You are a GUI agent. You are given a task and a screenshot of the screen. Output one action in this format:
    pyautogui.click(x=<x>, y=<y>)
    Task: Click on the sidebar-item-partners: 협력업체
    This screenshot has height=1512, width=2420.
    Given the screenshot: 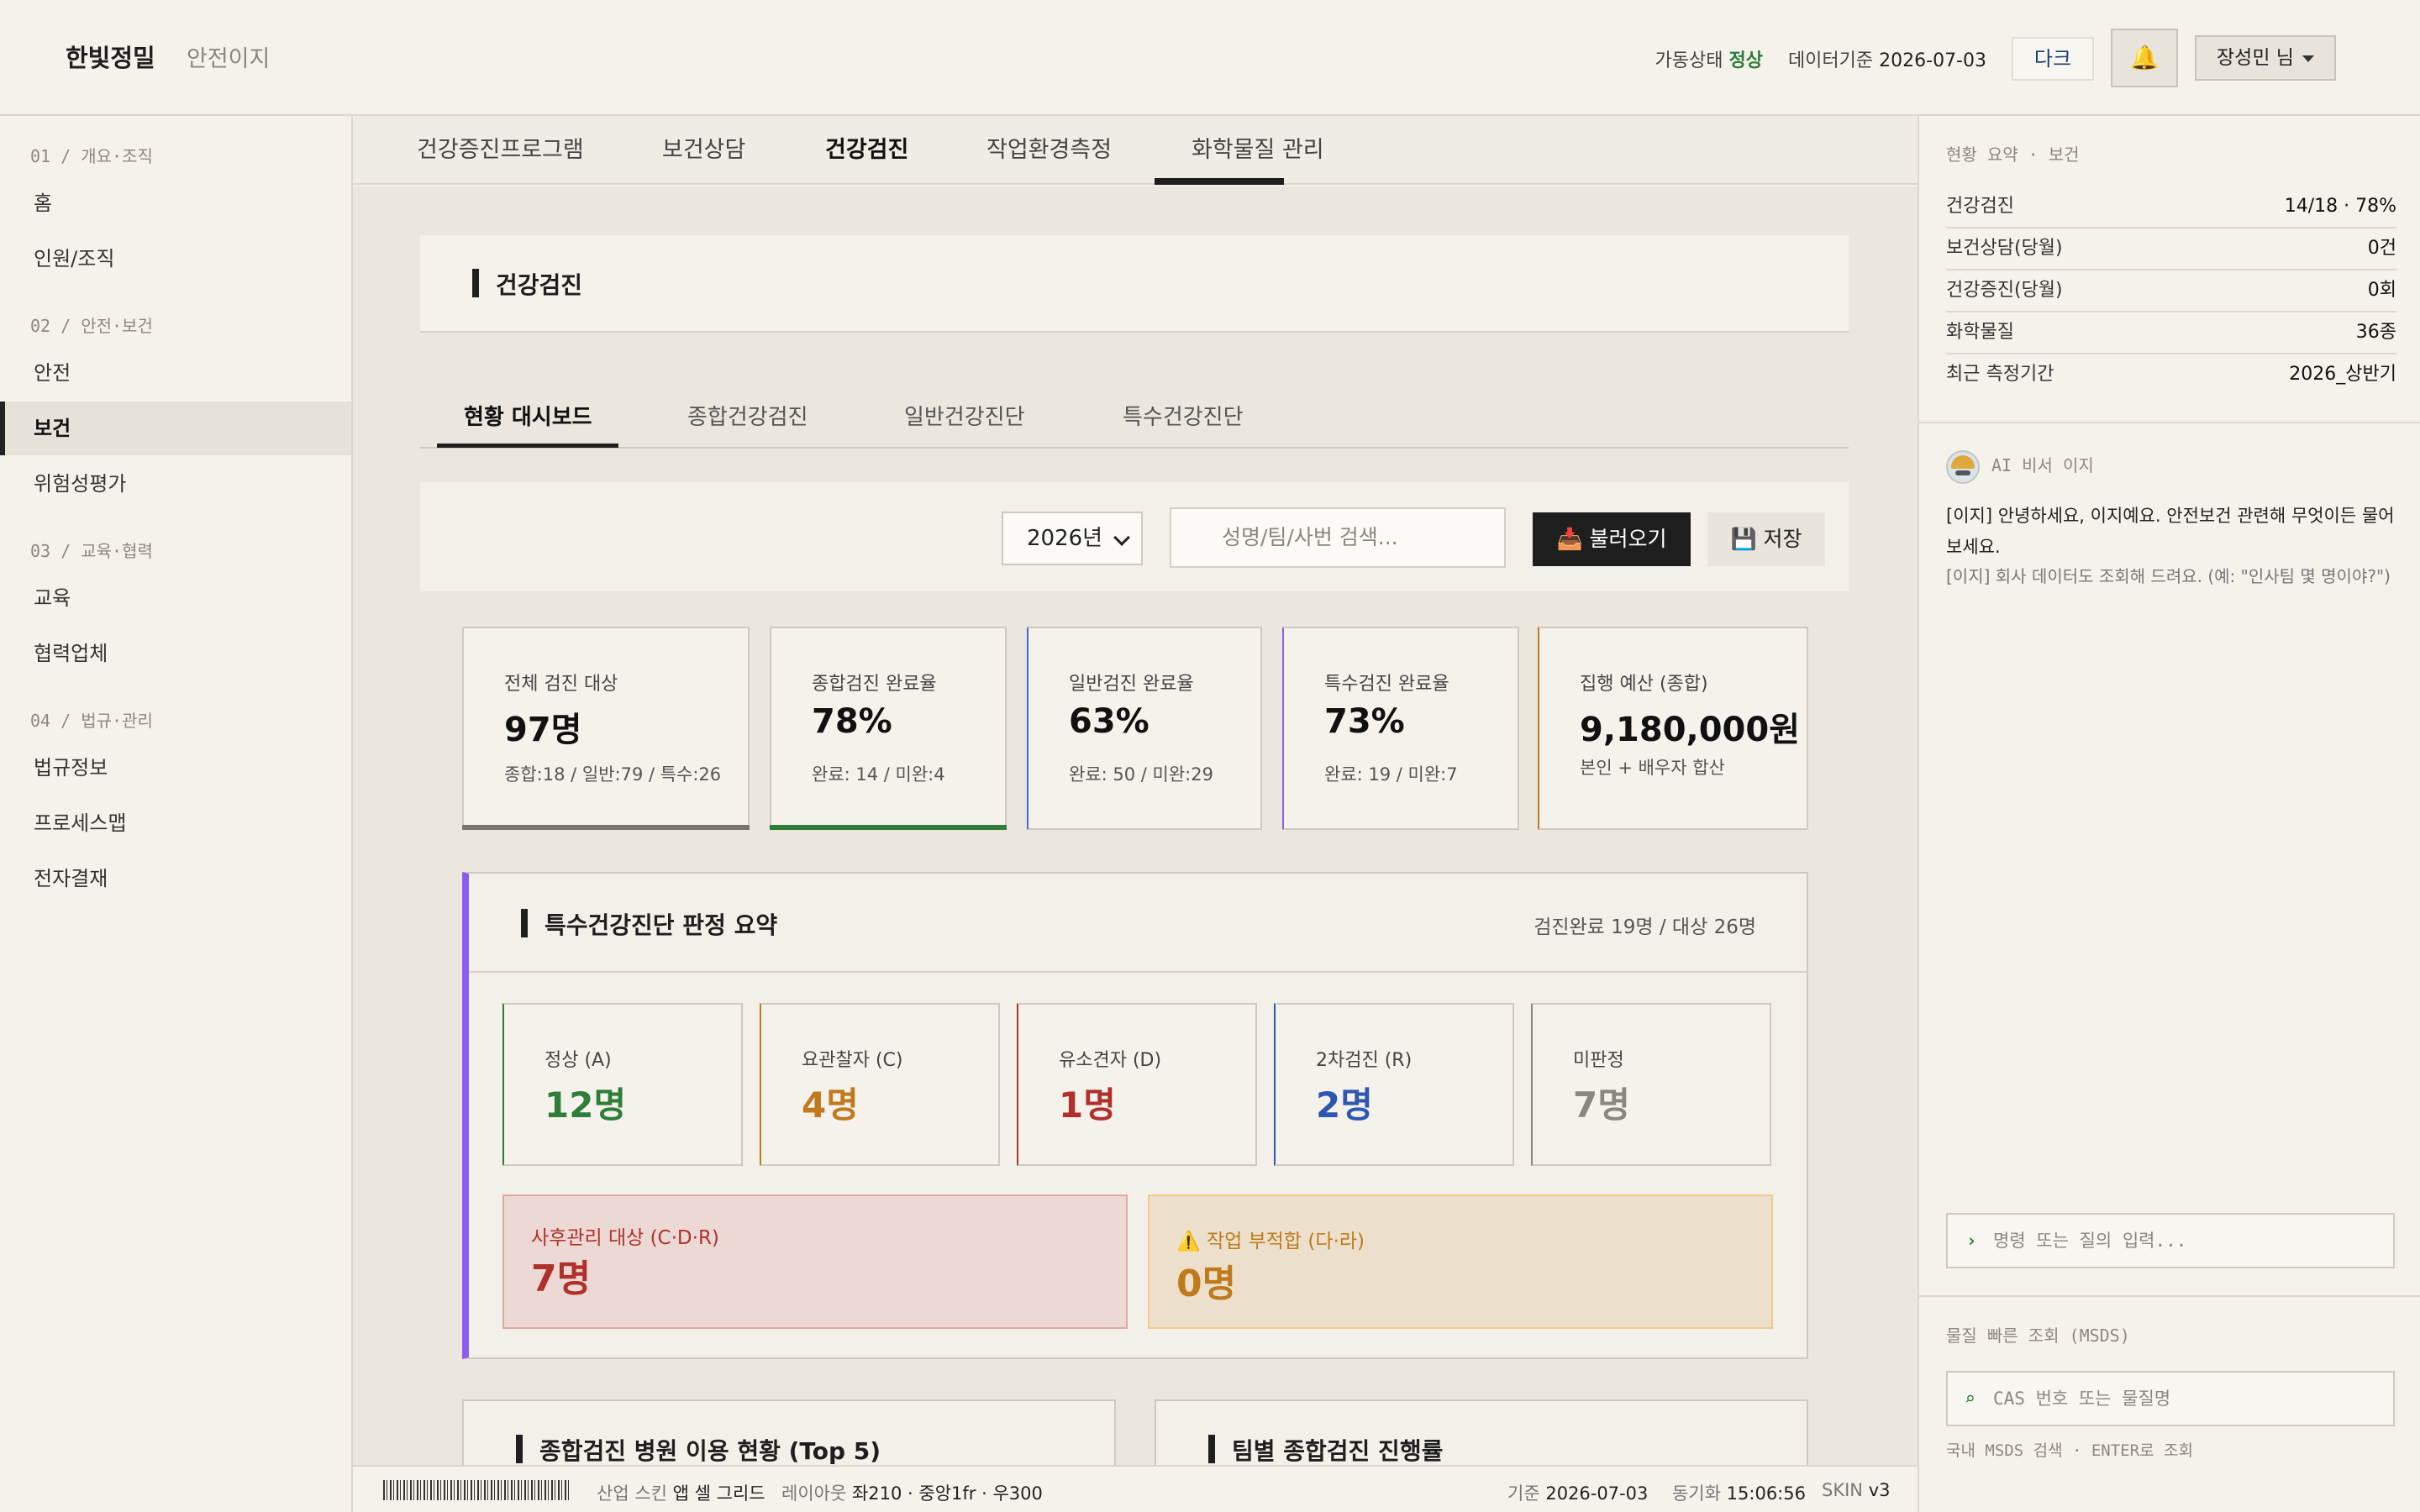 What is the action you would take?
    pyautogui.click(x=176, y=653)
    